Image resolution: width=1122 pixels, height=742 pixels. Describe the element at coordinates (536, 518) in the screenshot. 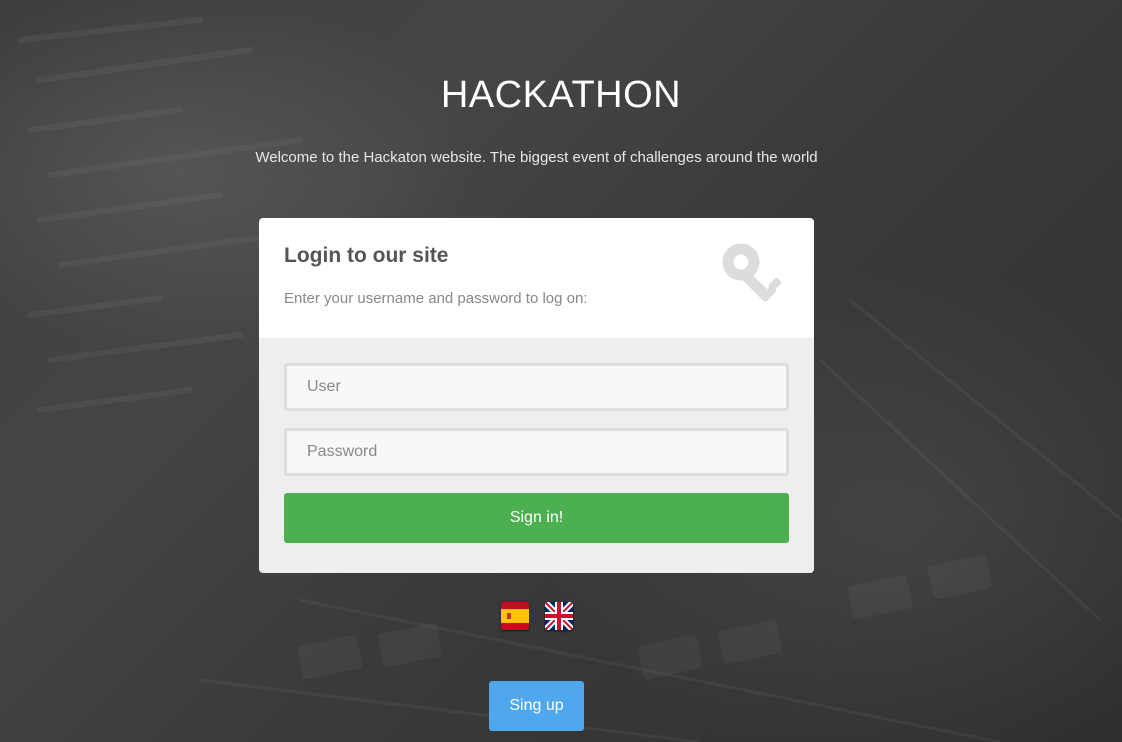

I see `sign-in-button: Sign in!` at that location.